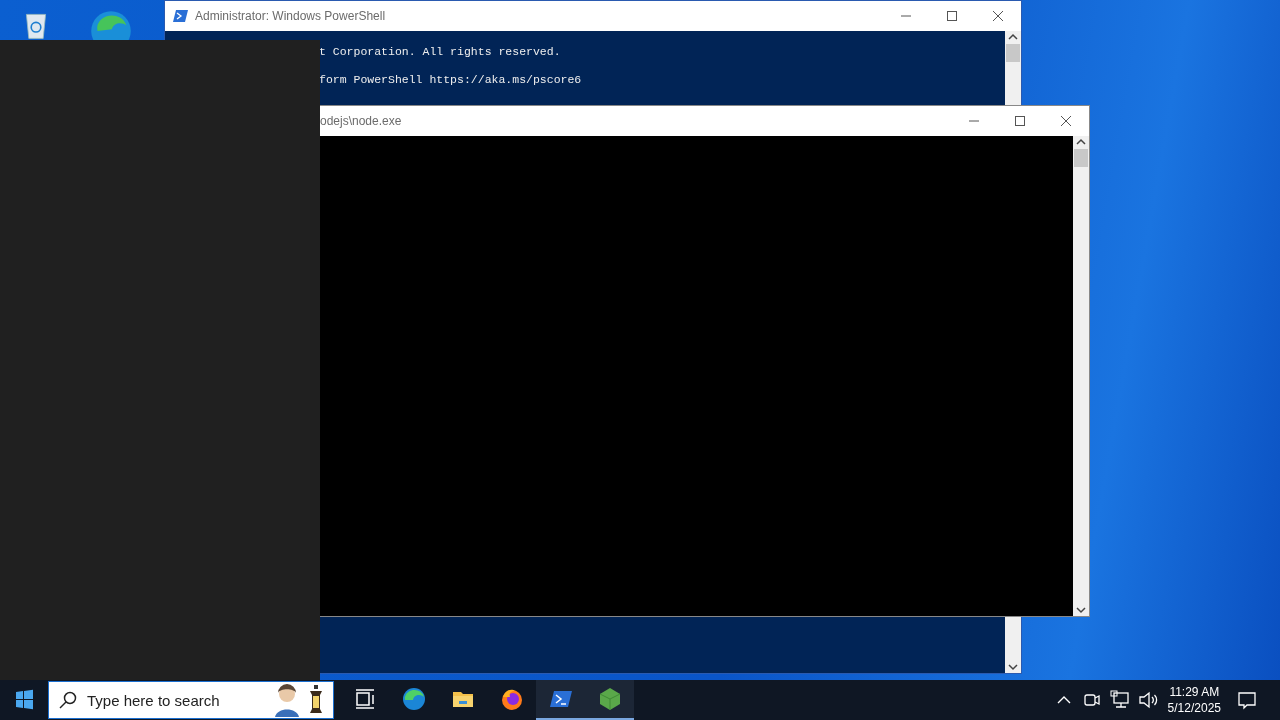 The width and height of the screenshot is (1280, 720). I want to click on search-field: Type here to search, so click(191, 700).